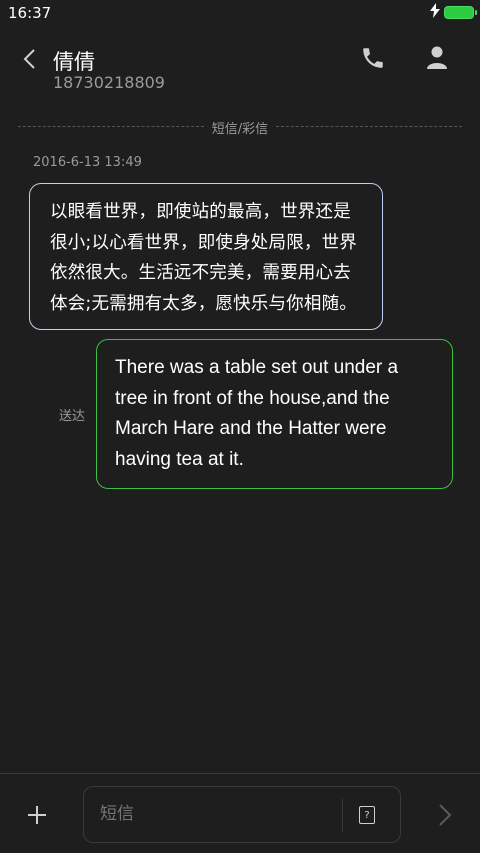 This screenshot has width=480, height=853. I want to click on plus-icon, so click(37, 815).